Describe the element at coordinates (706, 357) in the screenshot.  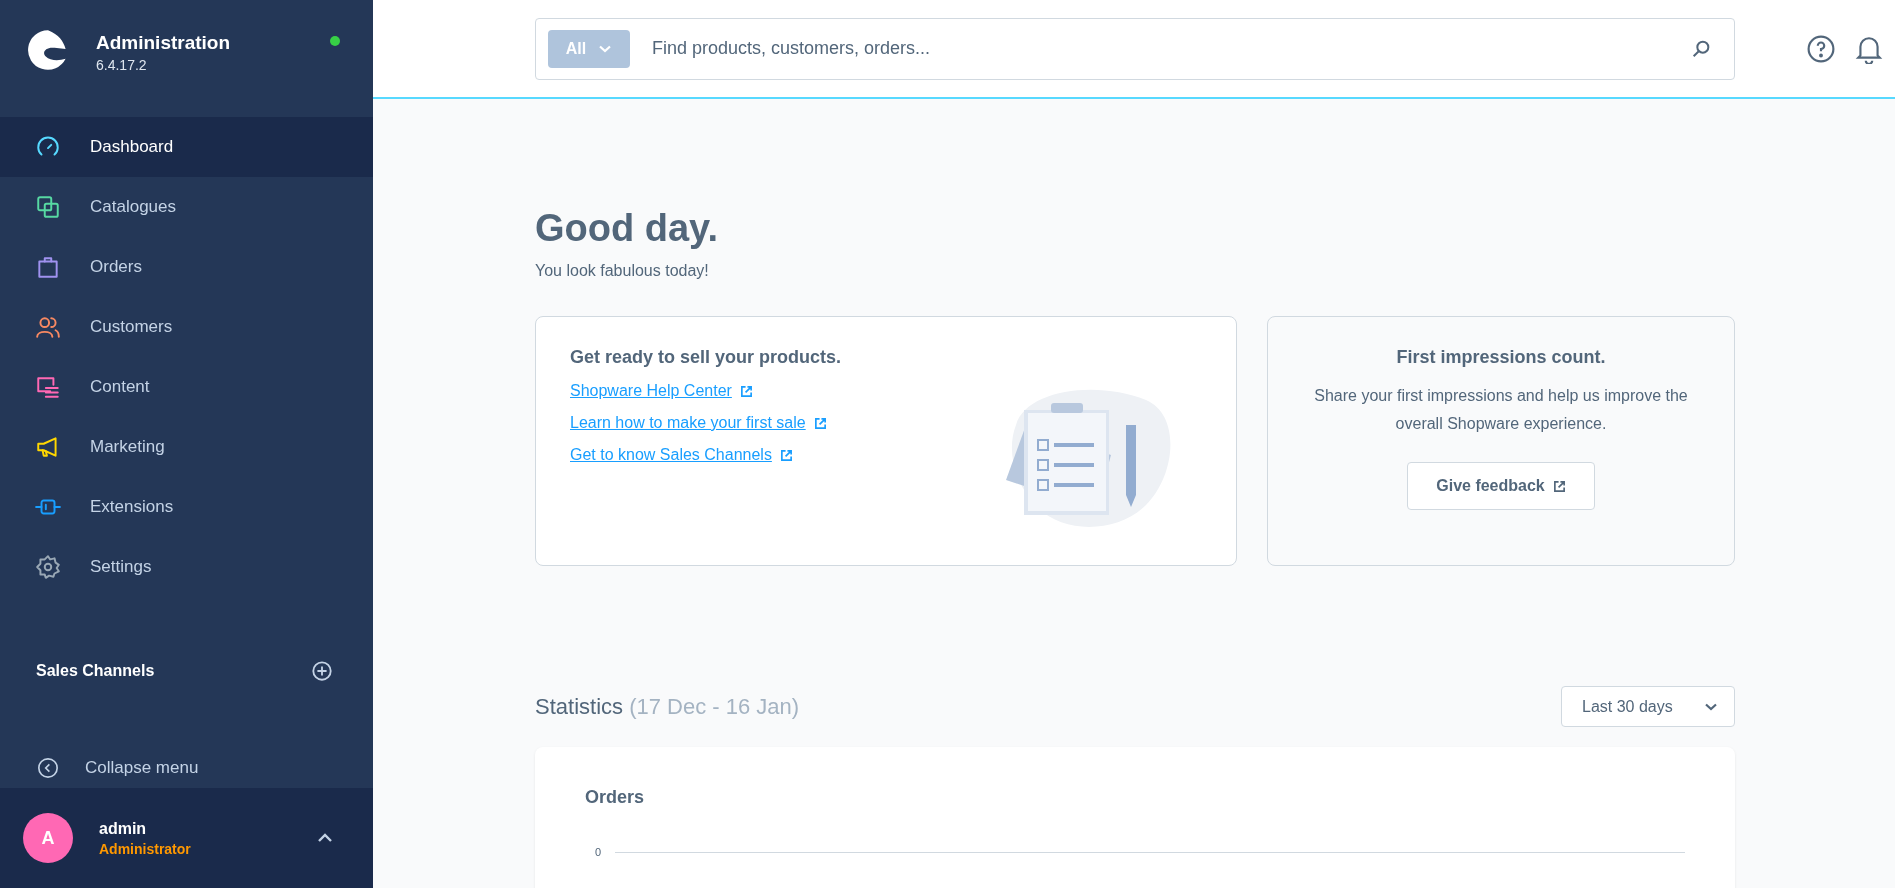
I see `card-title: Get ready to sell your products.` at that location.